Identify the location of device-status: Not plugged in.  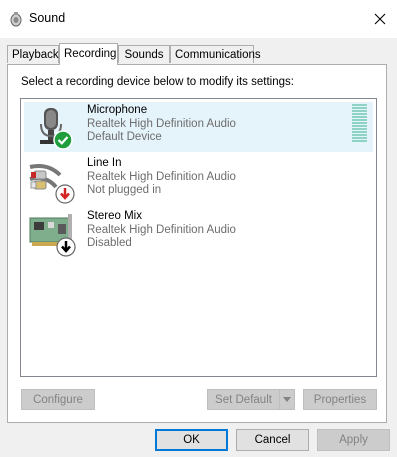
(124, 190).